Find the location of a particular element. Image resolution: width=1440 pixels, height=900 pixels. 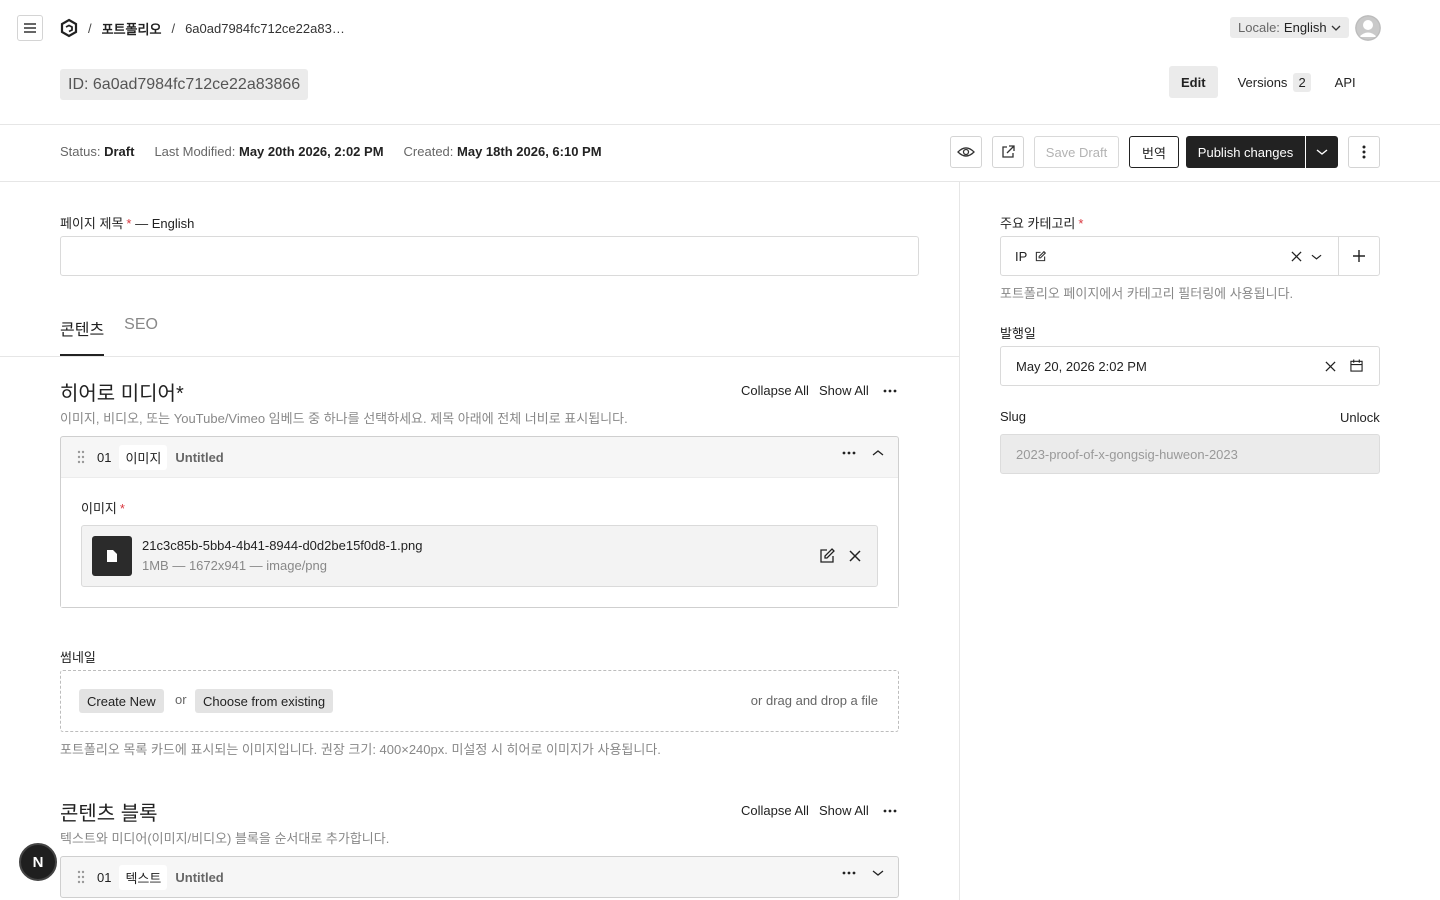

tab-seo: SEO is located at coordinates (141, 336).